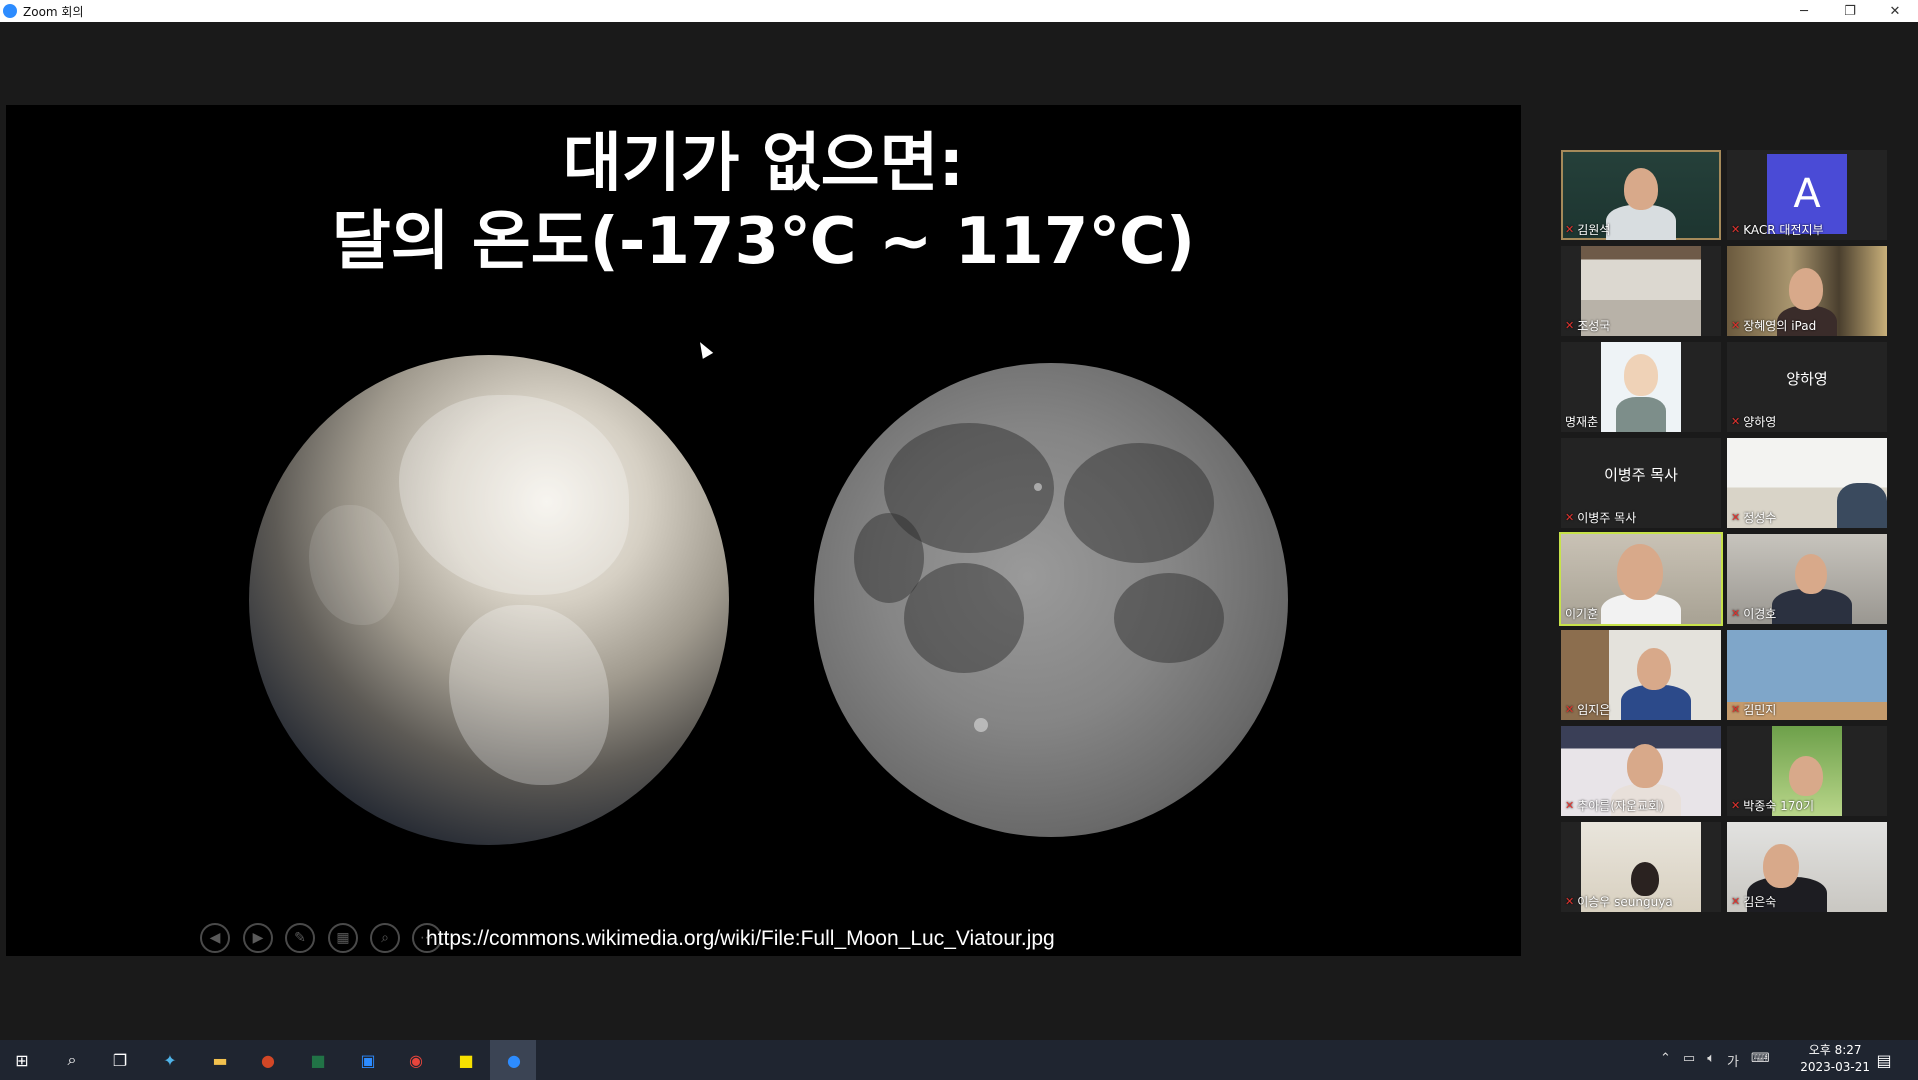 This screenshot has height=1080, width=1918. What do you see at coordinates (1754, 614) in the screenshot?
I see `participant-name: ✕ 이경호` at bounding box center [1754, 614].